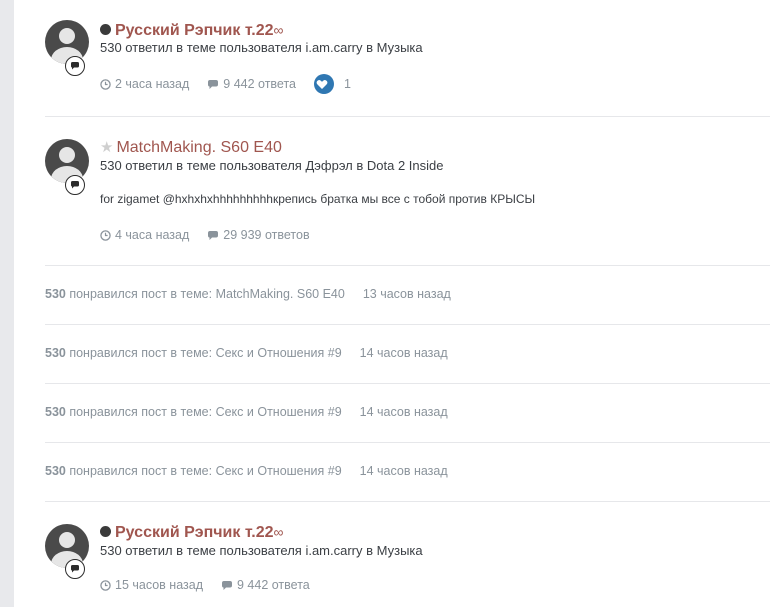 The height and width of the screenshot is (607, 770). I want to click on heart-icon, so click(322, 84).